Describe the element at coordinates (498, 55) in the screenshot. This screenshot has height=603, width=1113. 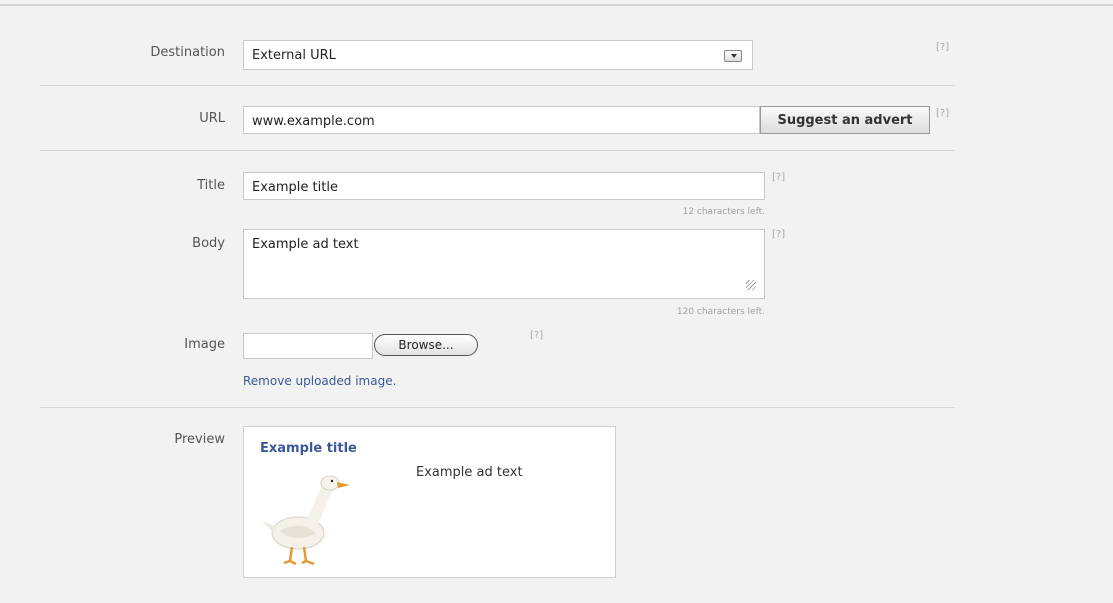
I see `destination-select: External URL` at that location.